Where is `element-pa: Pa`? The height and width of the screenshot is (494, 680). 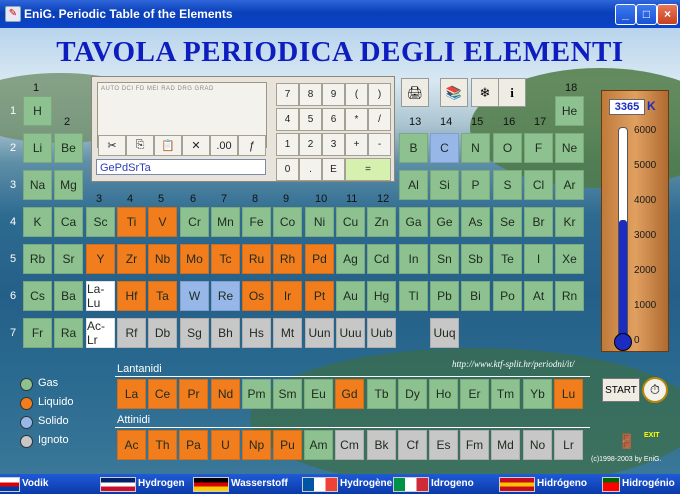 element-pa: Pa is located at coordinates (193, 445).